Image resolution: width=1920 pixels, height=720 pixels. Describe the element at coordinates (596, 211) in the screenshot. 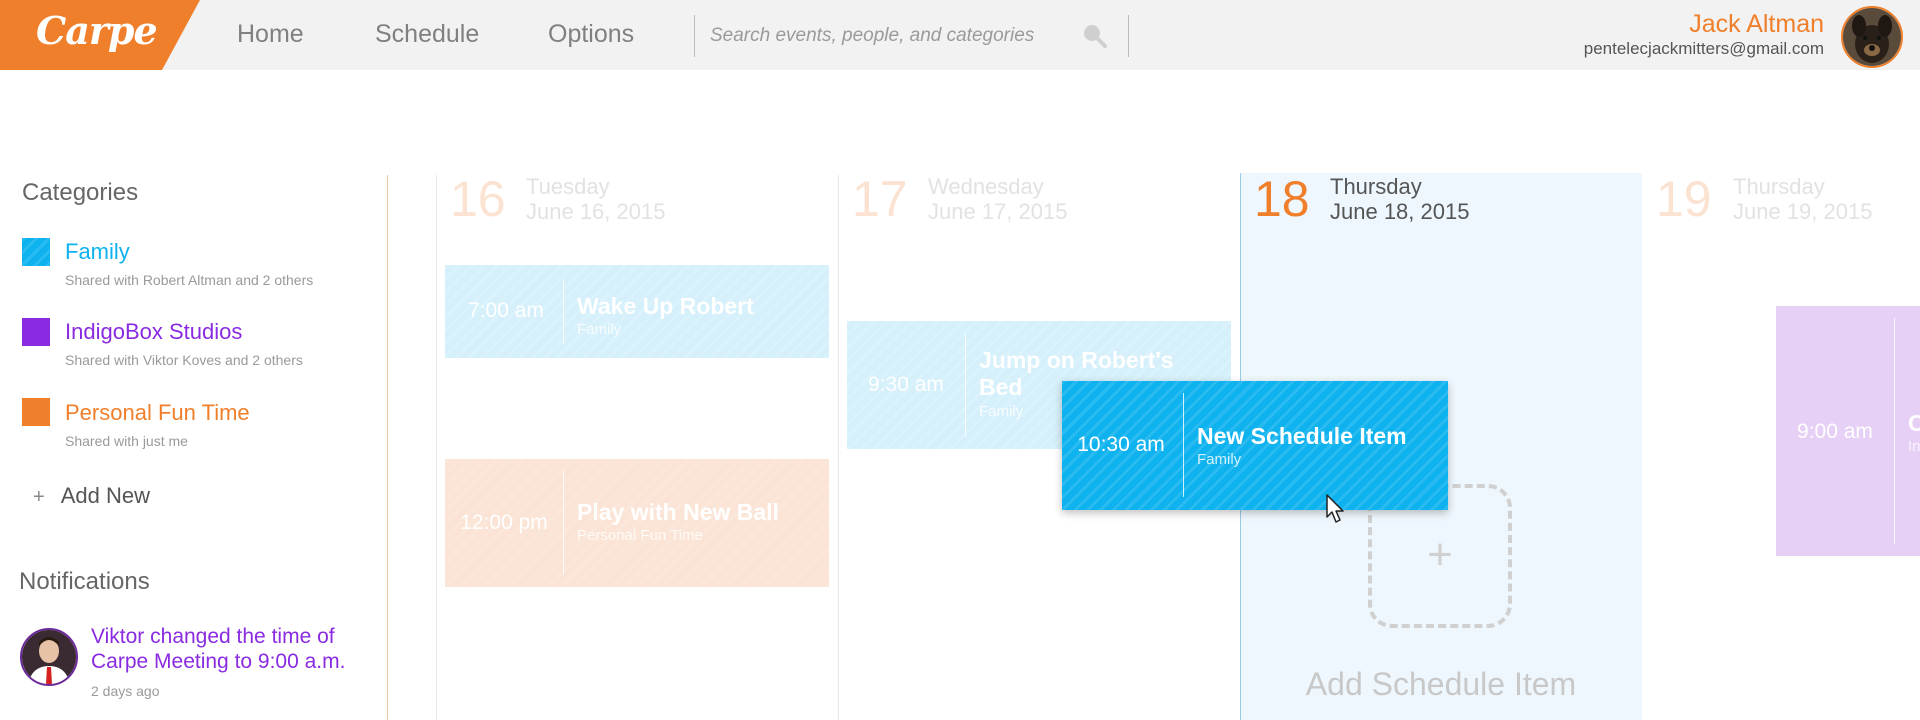

I see `day-date: June 16, 2015` at that location.